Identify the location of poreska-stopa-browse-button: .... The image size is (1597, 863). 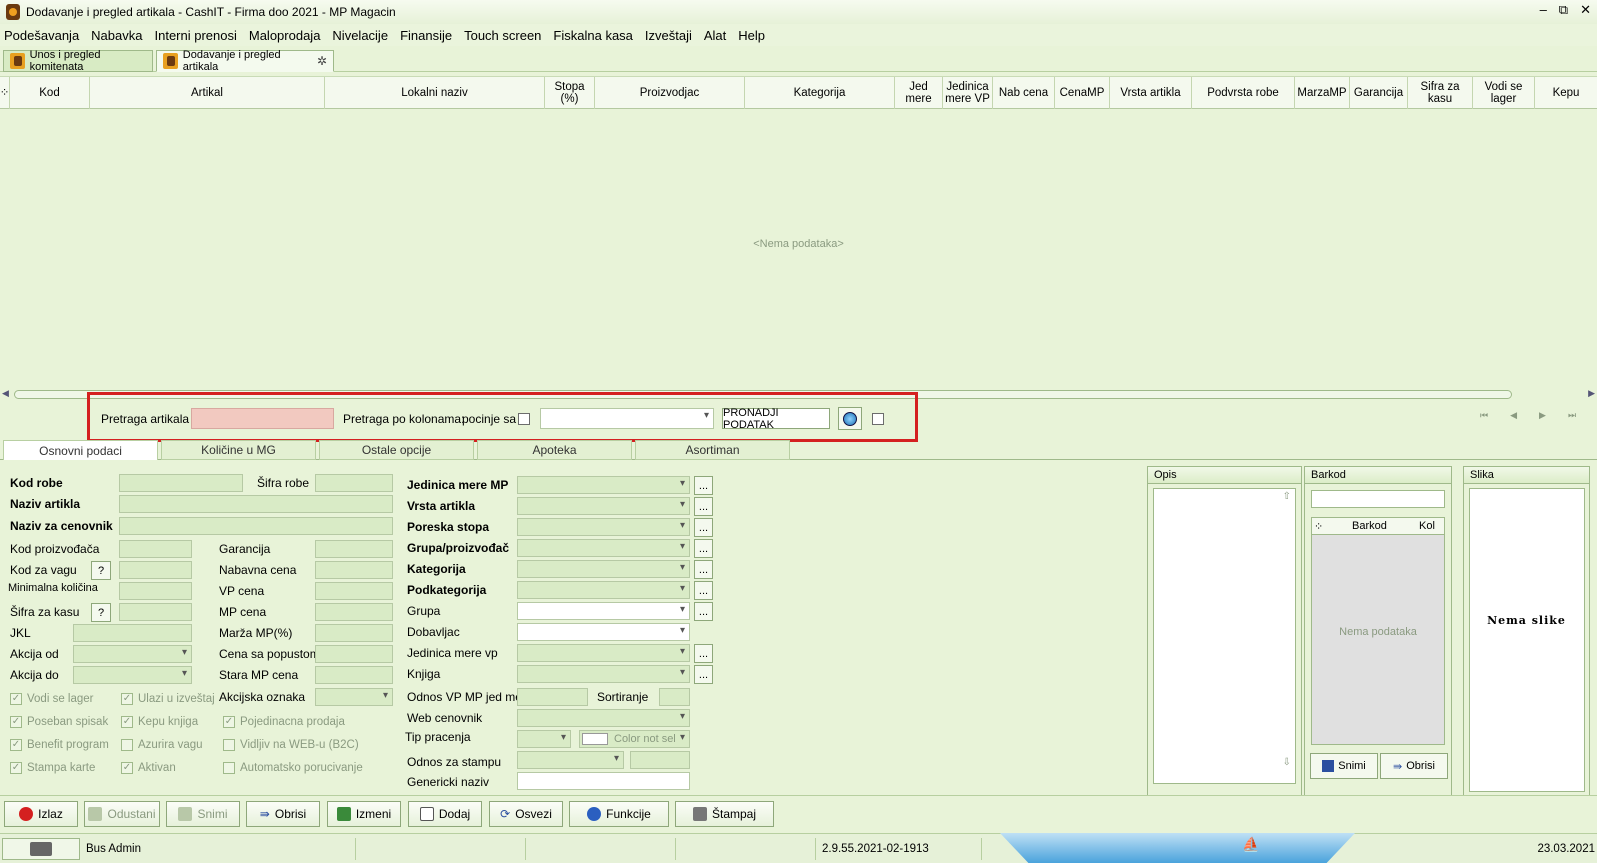
(703, 527).